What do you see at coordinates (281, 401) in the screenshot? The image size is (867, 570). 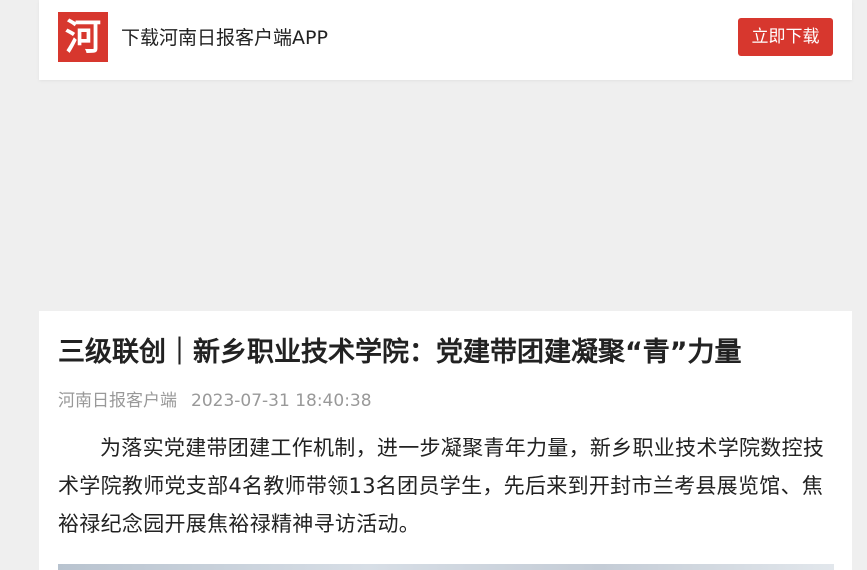 I see `article-datetime: 2023-07-31 18:40:38` at bounding box center [281, 401].